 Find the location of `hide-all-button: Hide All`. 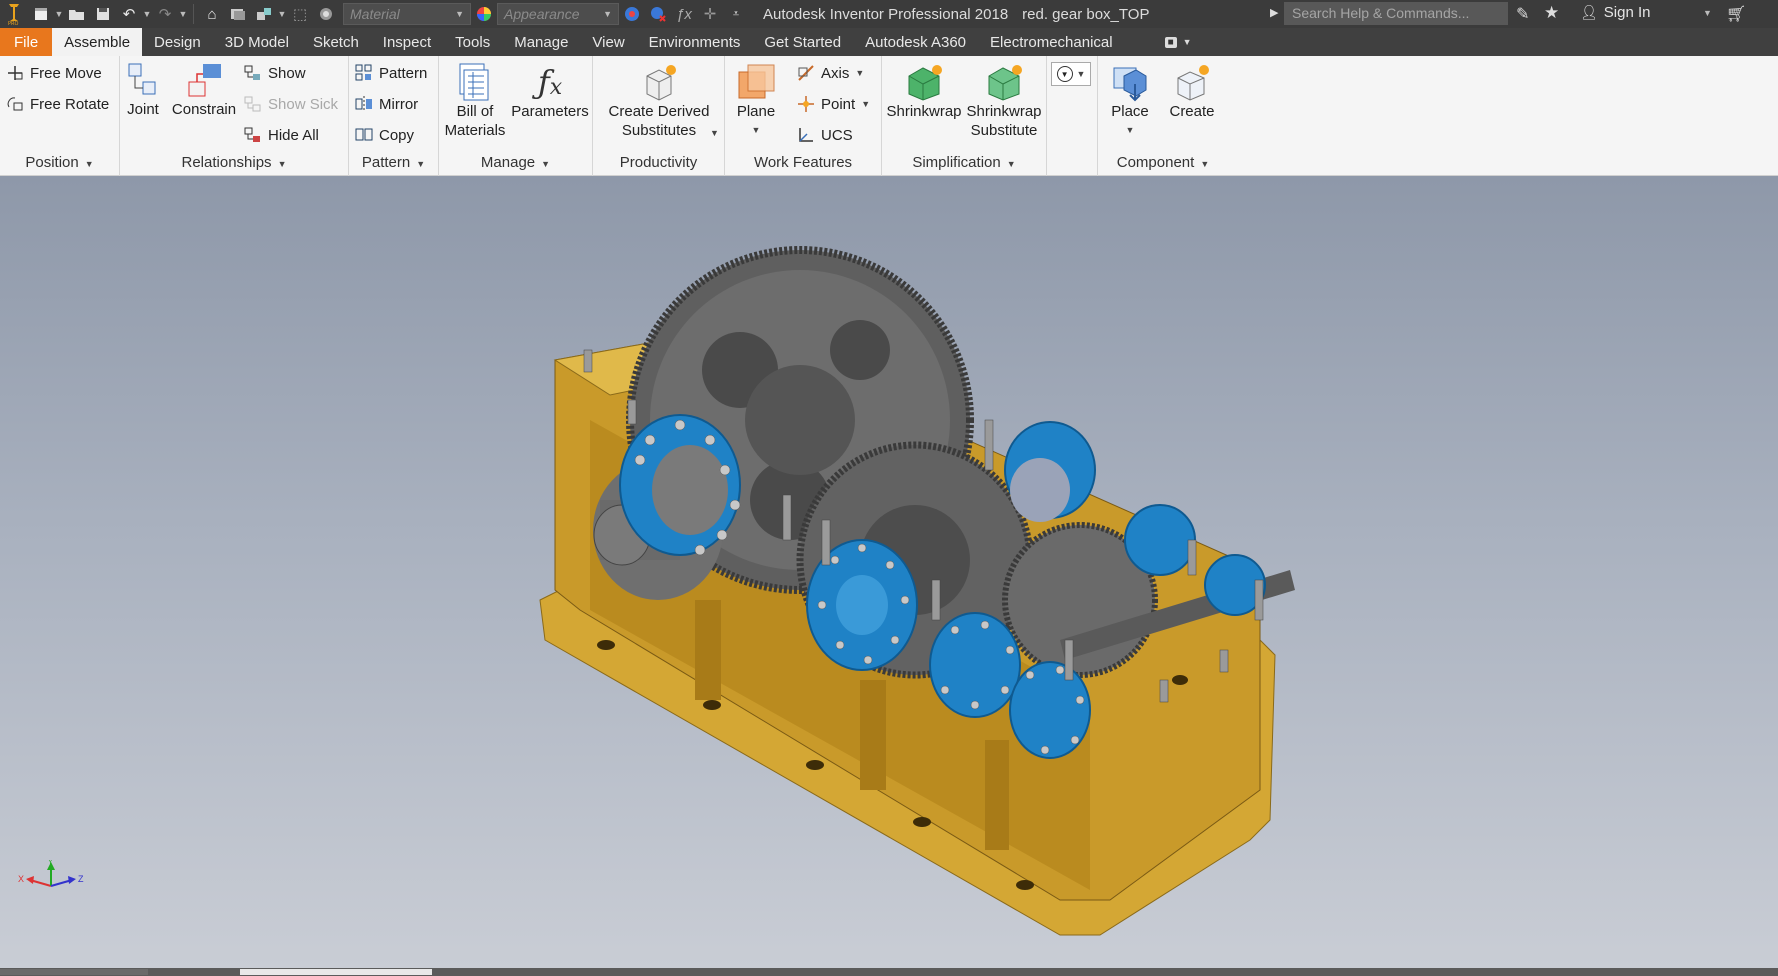

hide-all-button: Hide All is located at coordinates (281, 135).